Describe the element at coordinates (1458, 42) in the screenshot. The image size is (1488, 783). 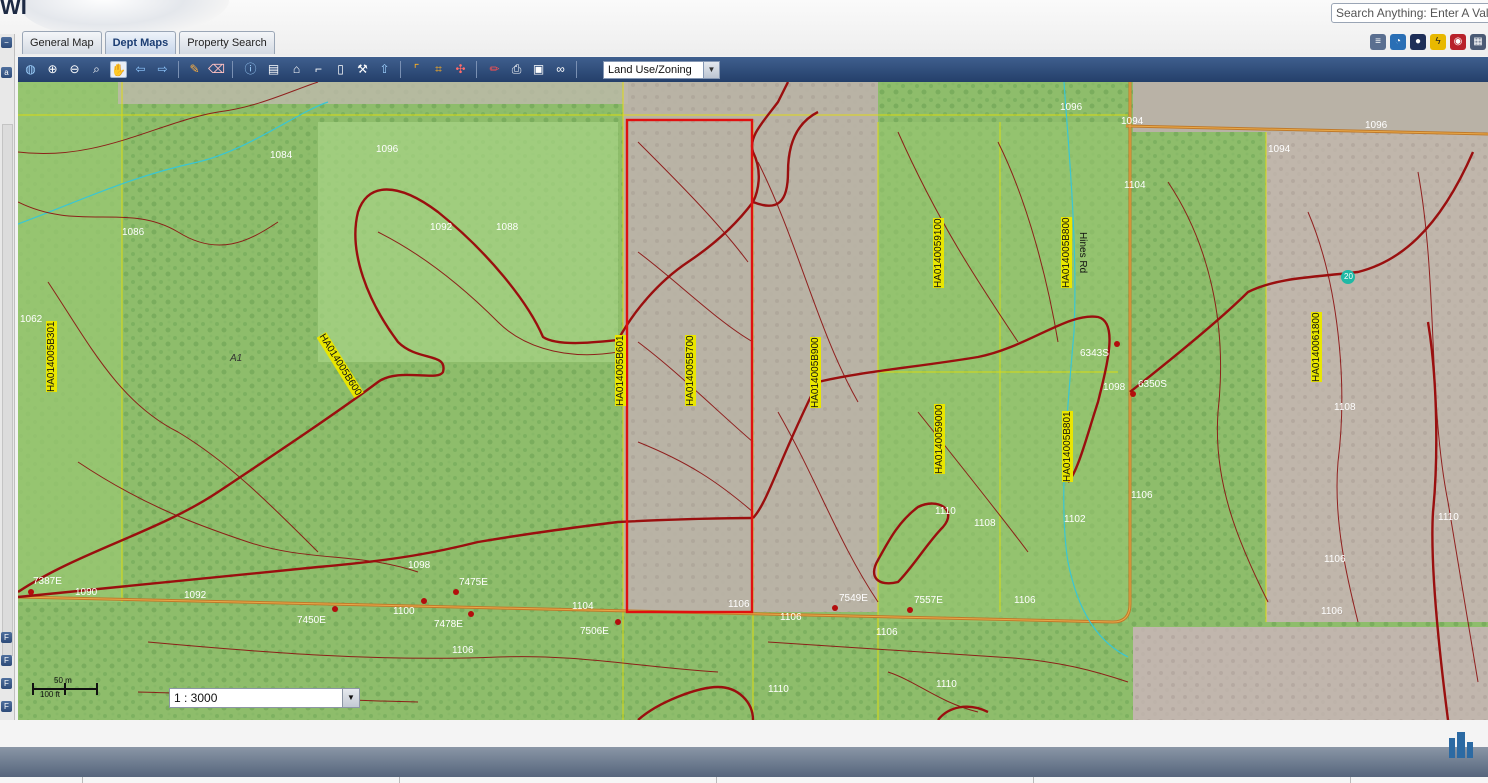
I see `stop-icon: ◉` at that location.